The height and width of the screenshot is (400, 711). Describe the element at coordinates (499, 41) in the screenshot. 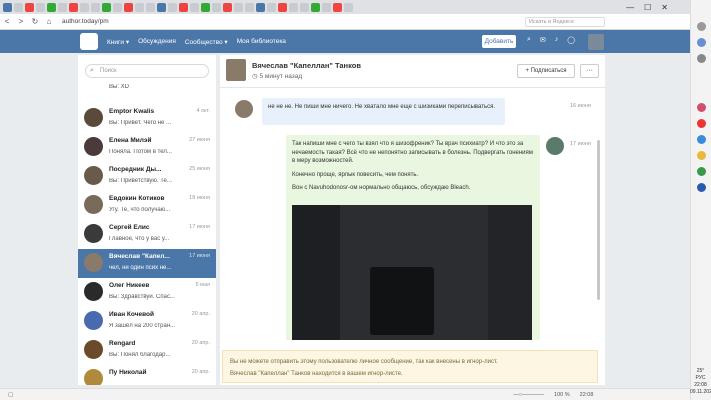

I see `add-button: Добавить` at that location.